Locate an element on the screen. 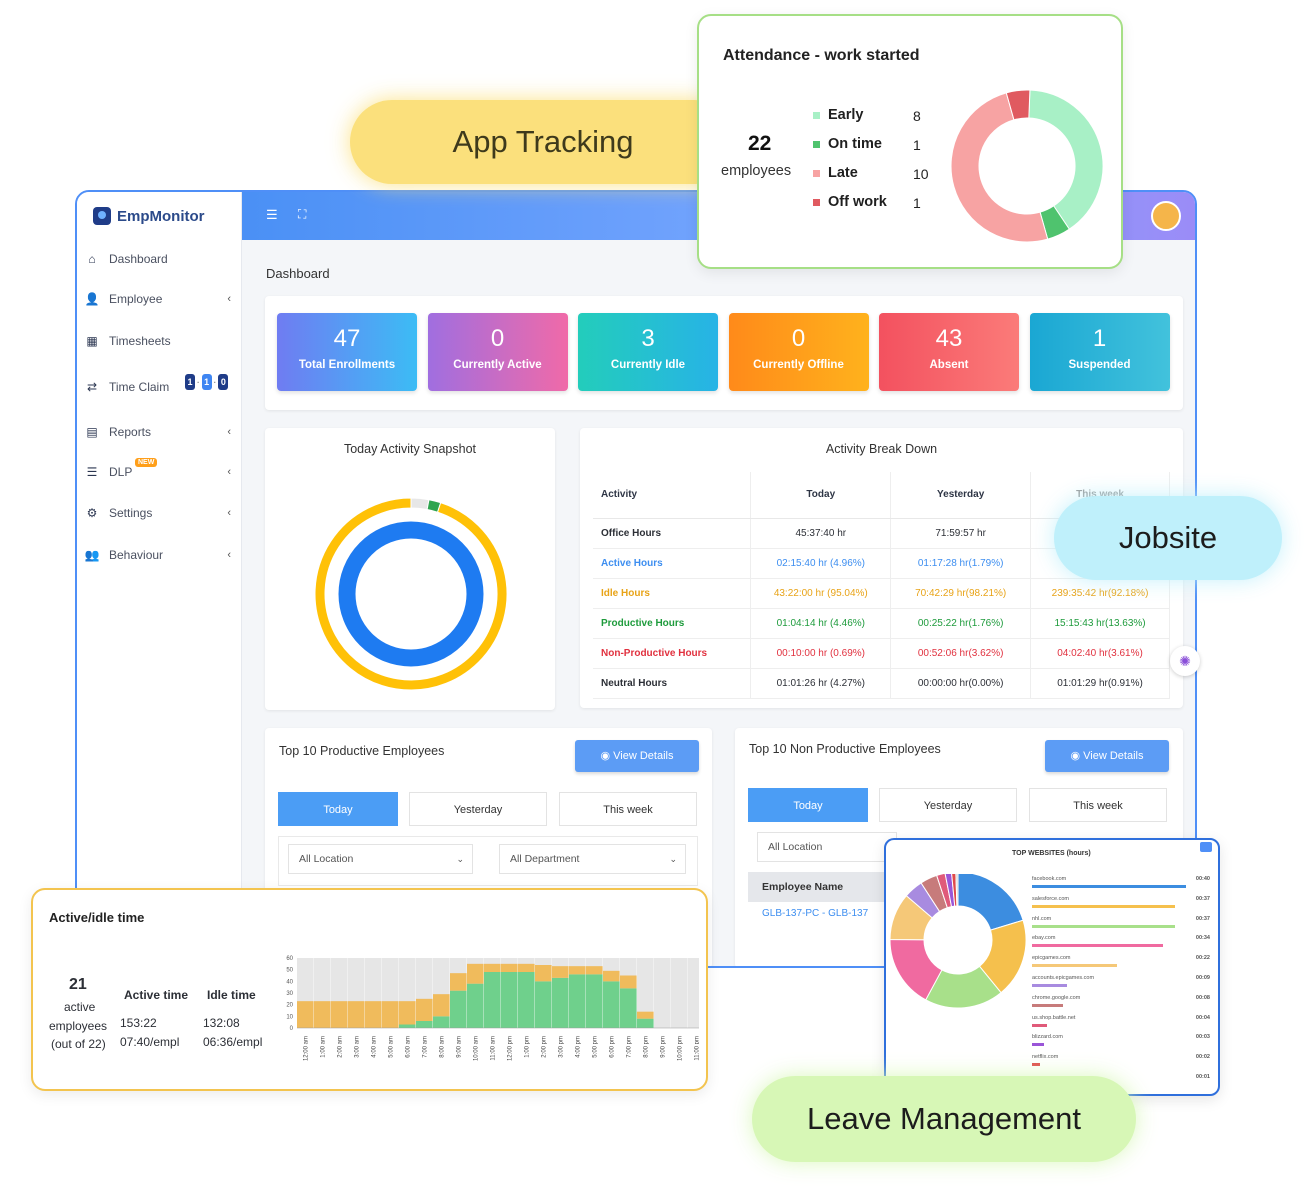 The height and width of the screenshot is (1186, 1316). sidebar-item-employee: 👤 Employee ‹ is located at coordinates (159, 299).